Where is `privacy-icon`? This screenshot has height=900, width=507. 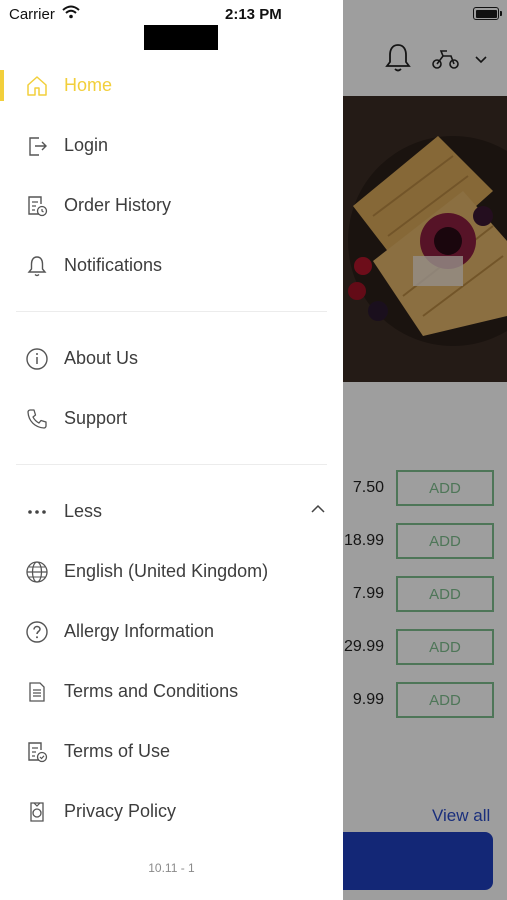 privacy-icon is located at coordinates (37, 812).